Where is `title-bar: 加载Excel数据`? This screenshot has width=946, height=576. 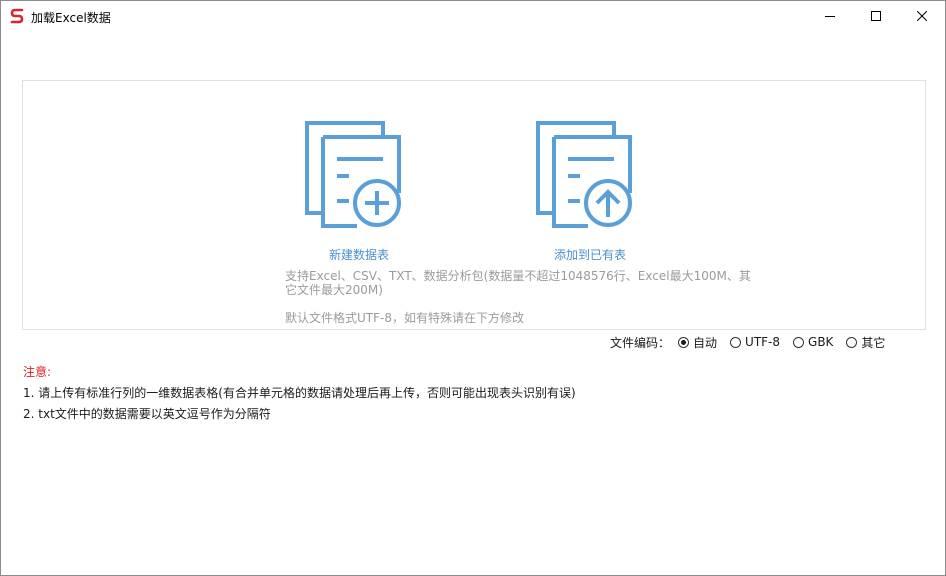
title-bar: 加载Excel数据 is located at coordinates (473, 16).